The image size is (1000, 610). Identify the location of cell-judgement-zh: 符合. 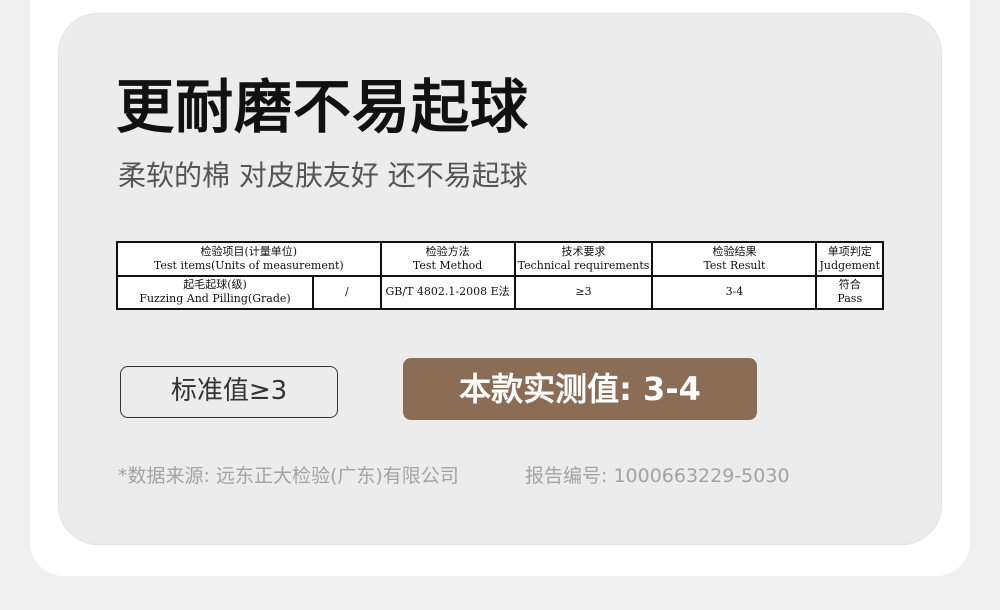
(849, 285).